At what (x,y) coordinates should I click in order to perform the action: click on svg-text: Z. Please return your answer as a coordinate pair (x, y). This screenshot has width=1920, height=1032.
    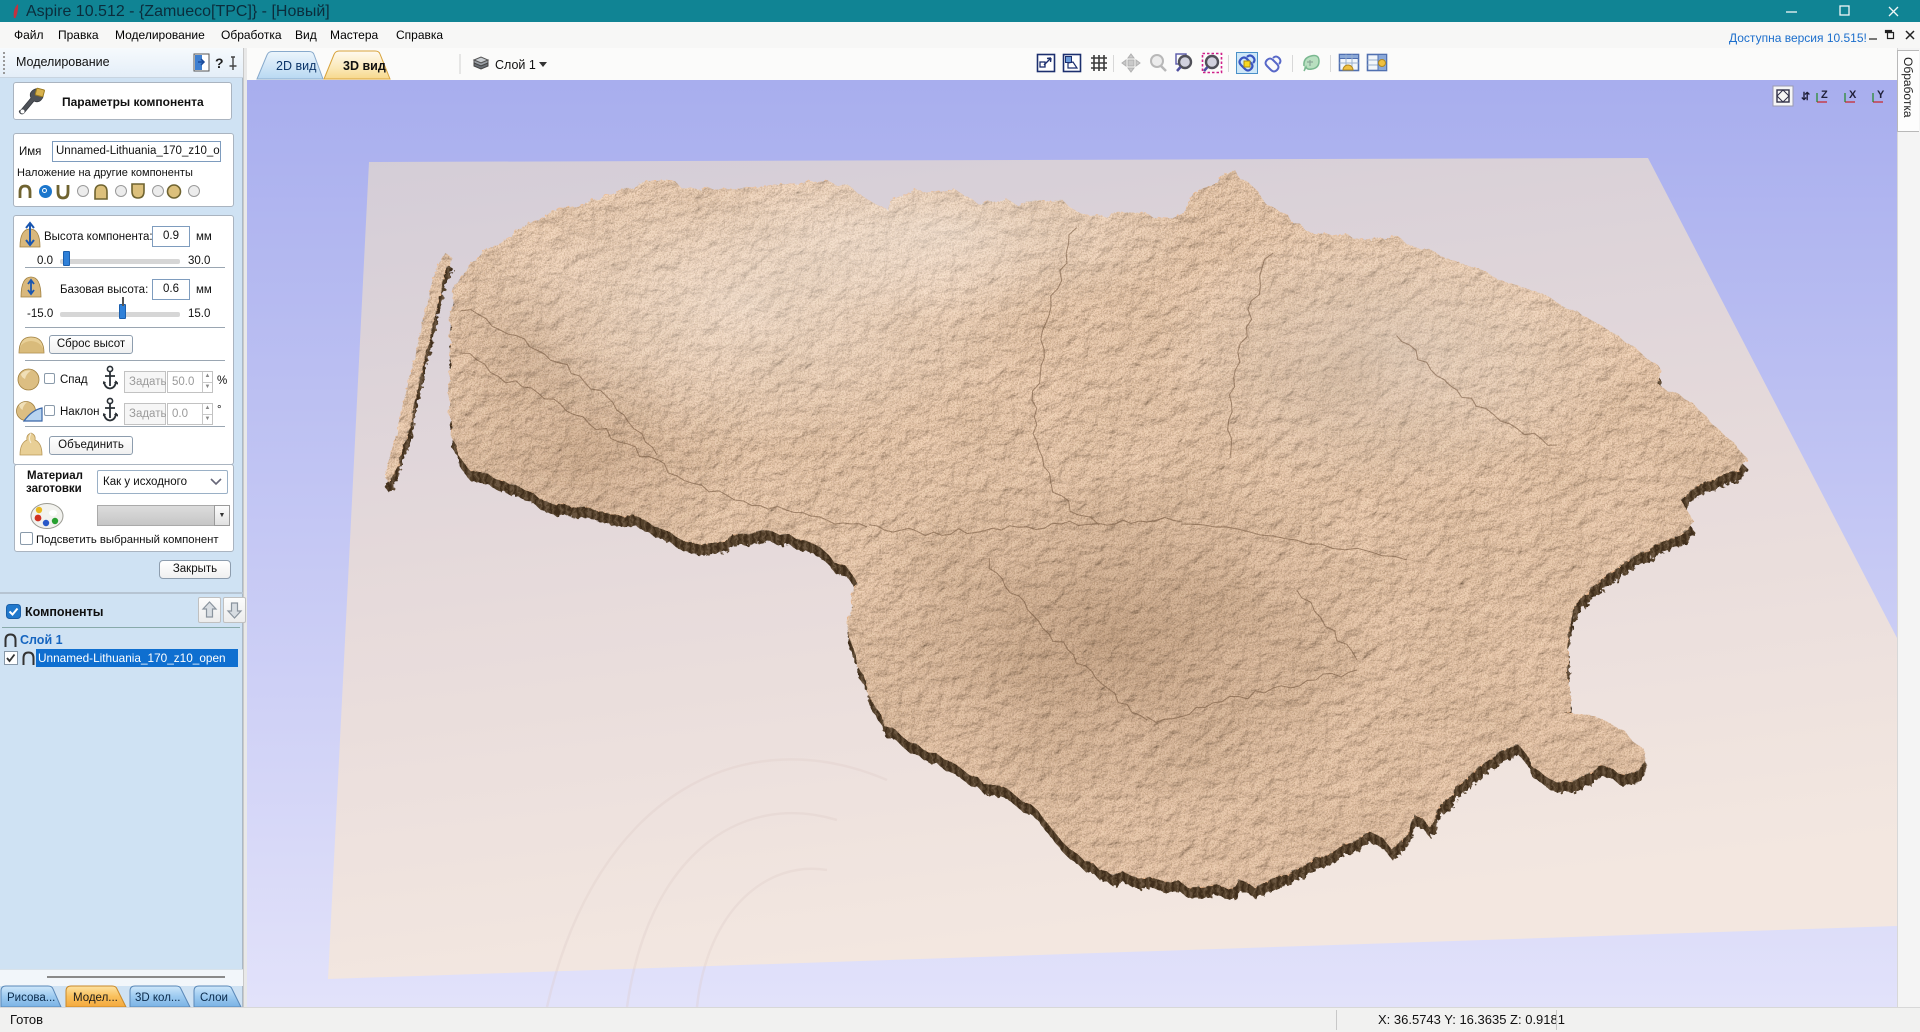
    Looking at the image, I should click on (1824, 95).